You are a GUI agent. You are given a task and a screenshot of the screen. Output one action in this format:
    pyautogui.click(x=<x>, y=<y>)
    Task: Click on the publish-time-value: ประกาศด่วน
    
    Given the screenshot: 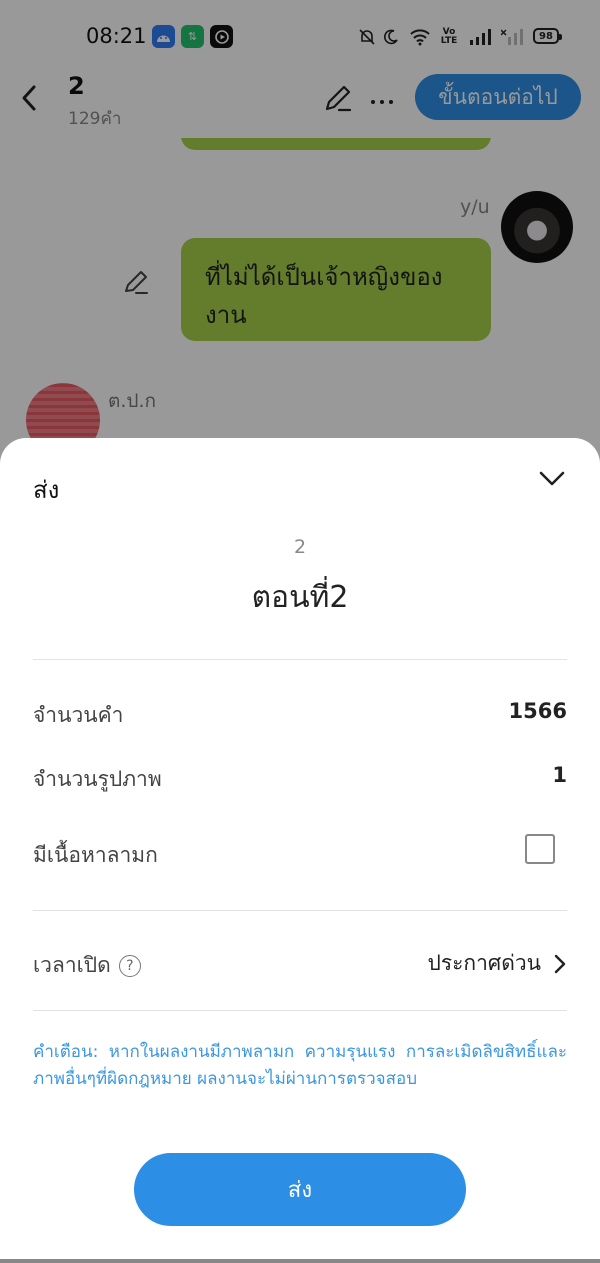 What is the action you would take?
    pyautogui.click(x=484, y=963)
    